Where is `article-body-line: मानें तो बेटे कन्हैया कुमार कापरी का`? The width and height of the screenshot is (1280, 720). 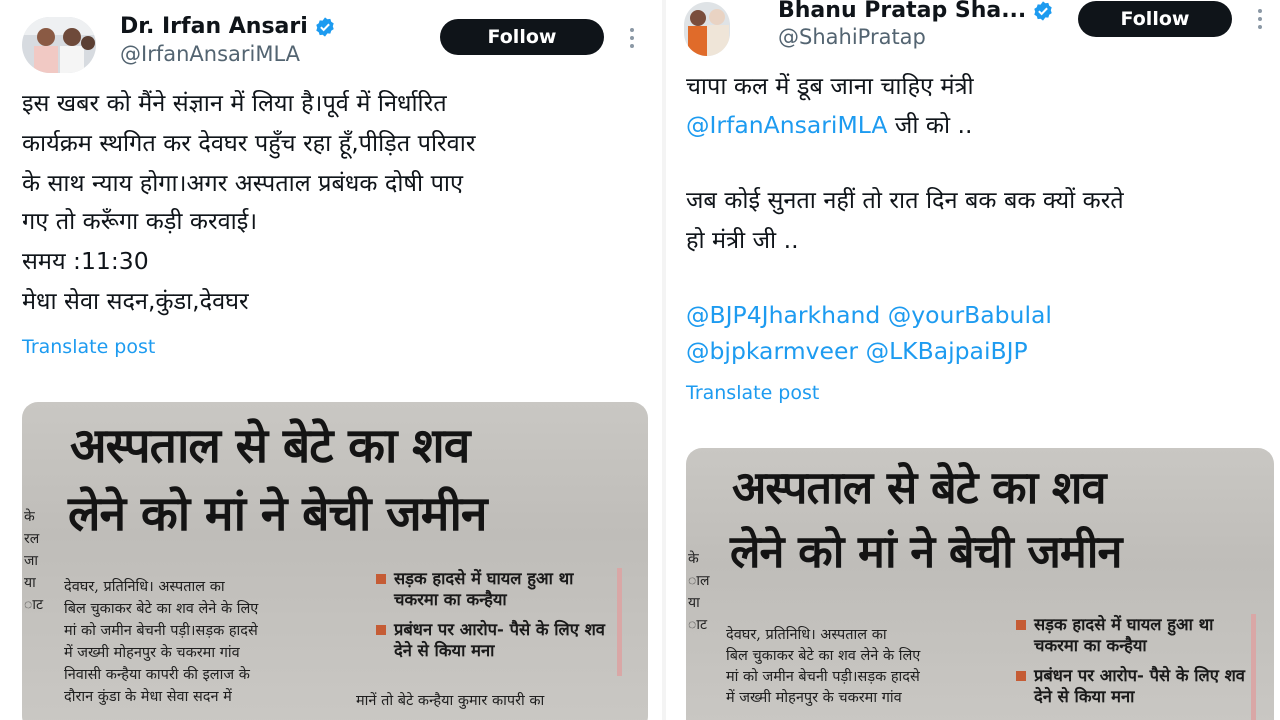 article-body-line: मानें तो बेटे कन्हैया कुमार कापरी का is located at coordinates (450, 701).